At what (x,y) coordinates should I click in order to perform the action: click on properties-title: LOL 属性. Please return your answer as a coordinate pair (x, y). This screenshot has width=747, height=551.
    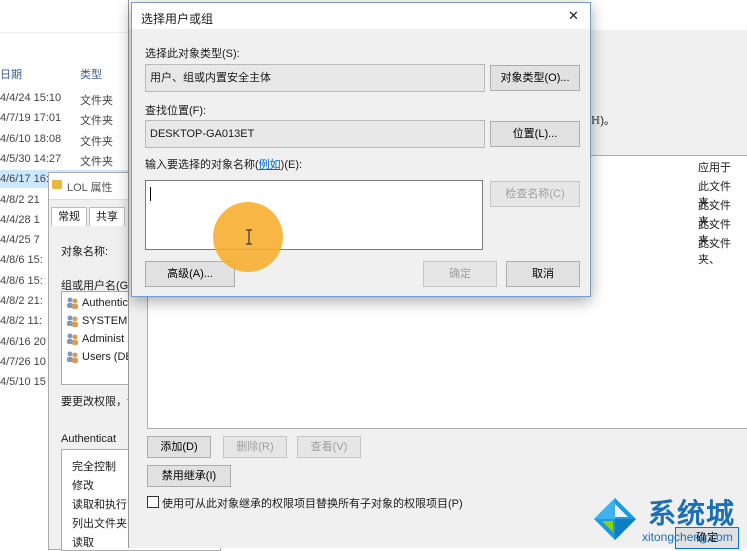
    Looking at the image, I should click on (90, 188).